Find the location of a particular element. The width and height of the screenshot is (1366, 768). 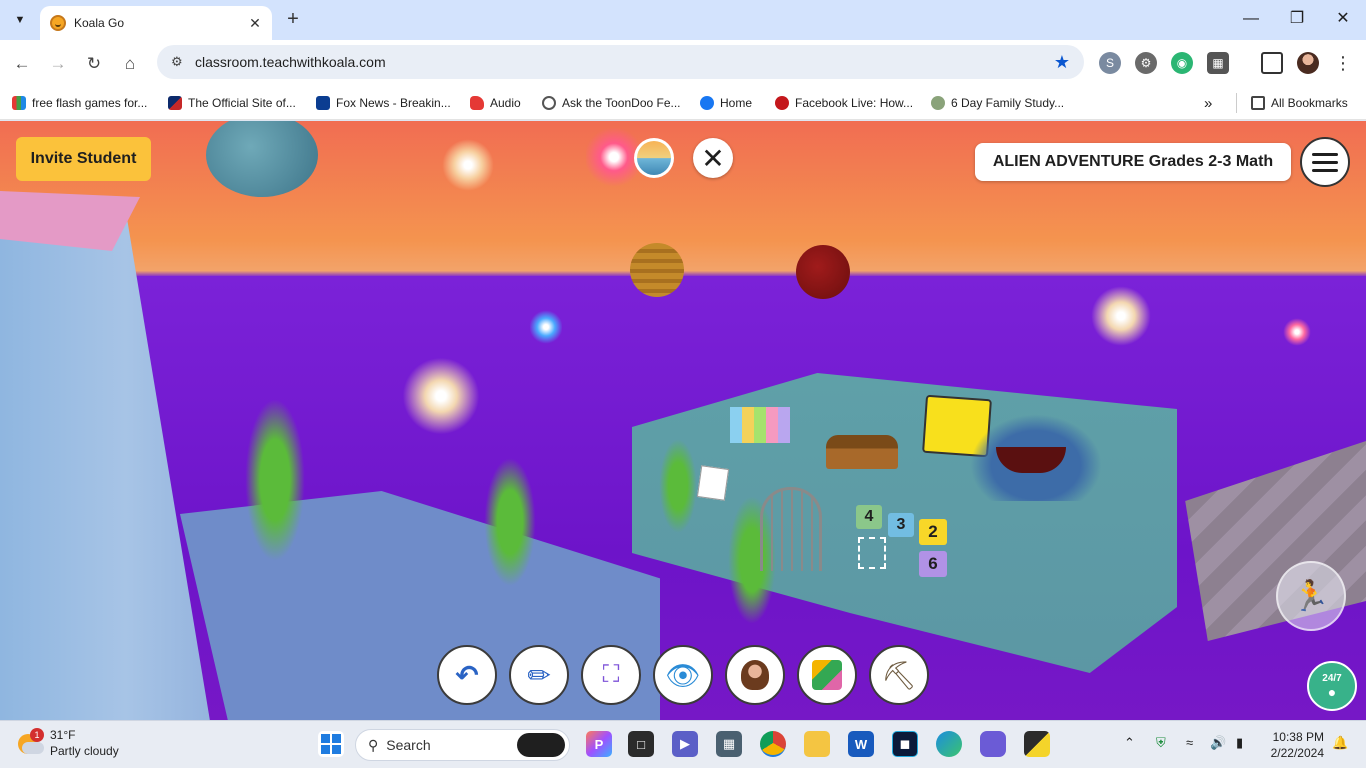

blocks-tool-button is located at coordinates (827, 675).